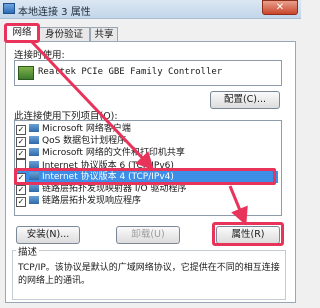 The height and width of the screenshot is (308, 320). I want to click on arrow-item-to-properties, so click(238, 205).